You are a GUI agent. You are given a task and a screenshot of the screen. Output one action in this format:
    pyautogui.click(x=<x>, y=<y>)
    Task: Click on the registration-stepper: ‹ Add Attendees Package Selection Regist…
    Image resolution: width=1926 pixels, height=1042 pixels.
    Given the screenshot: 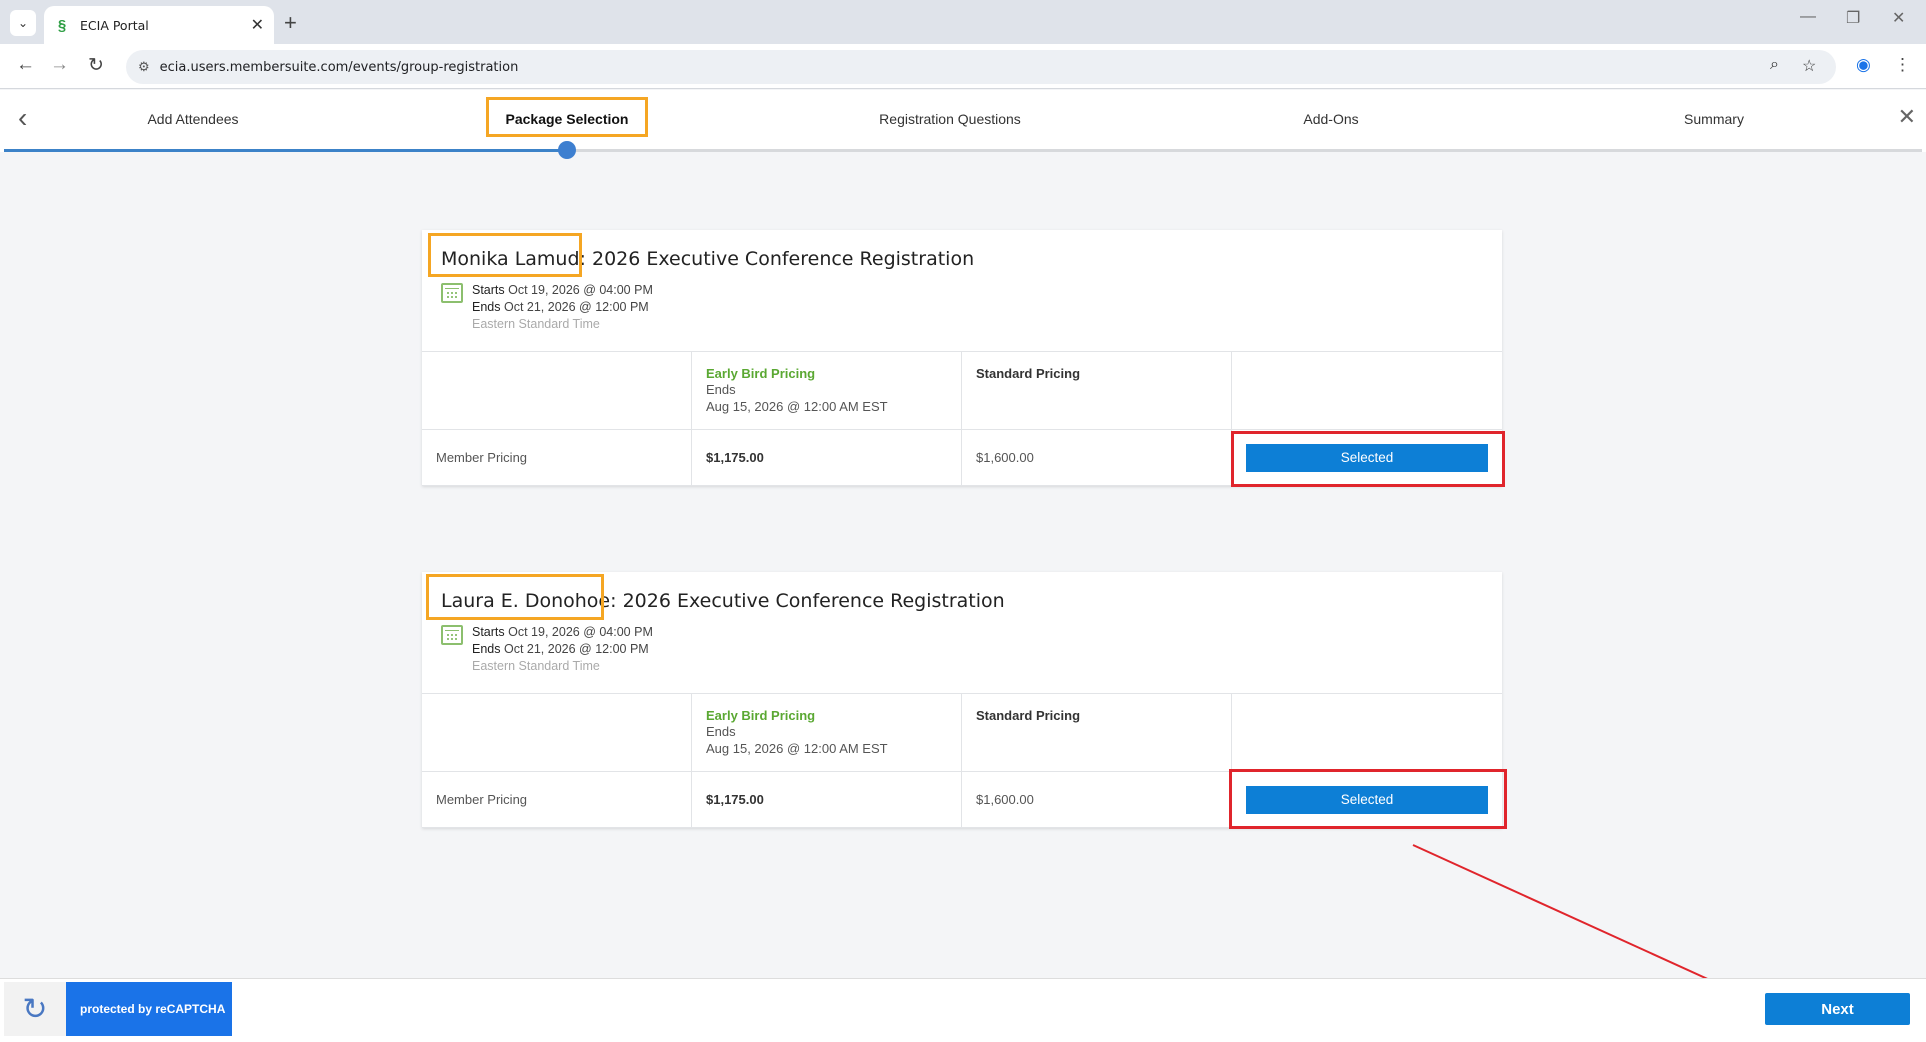 What is the action you would take?
    pyautogui.click(x=963, y=121)
    